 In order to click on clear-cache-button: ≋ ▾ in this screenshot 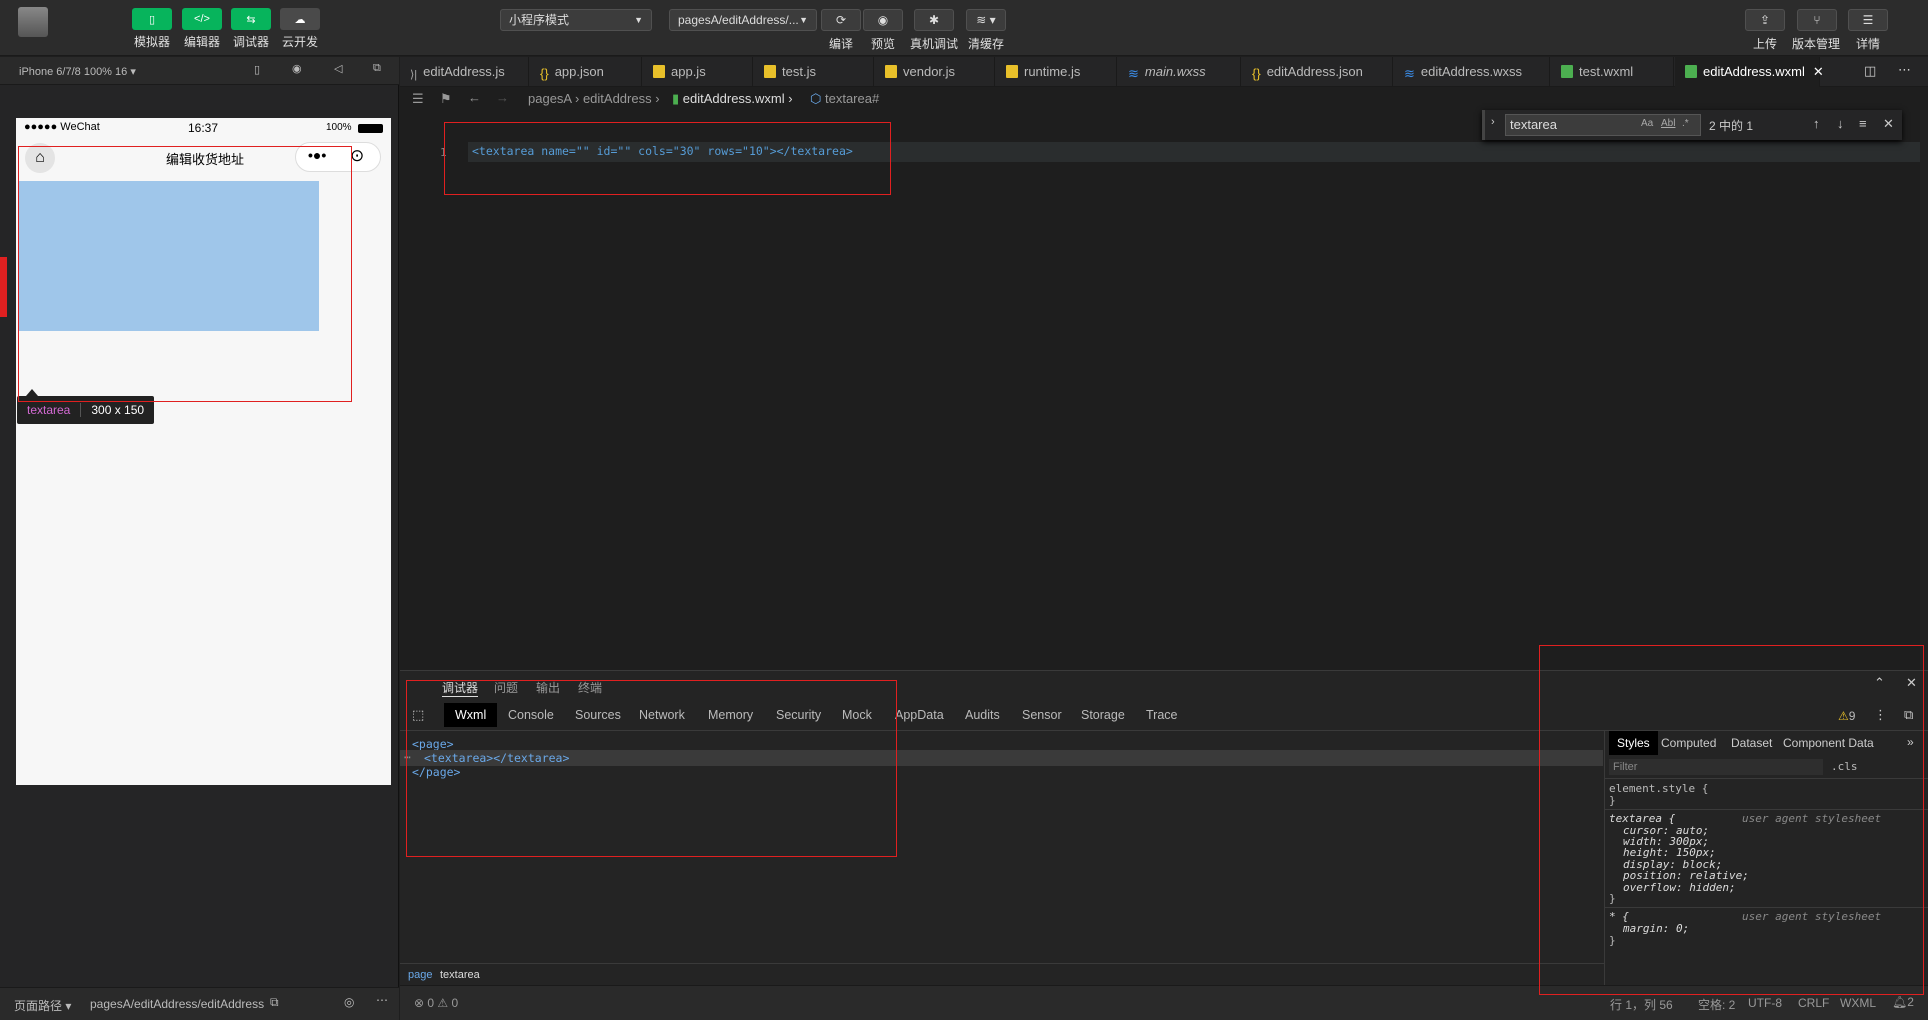, I will do `click(986, 20)`.